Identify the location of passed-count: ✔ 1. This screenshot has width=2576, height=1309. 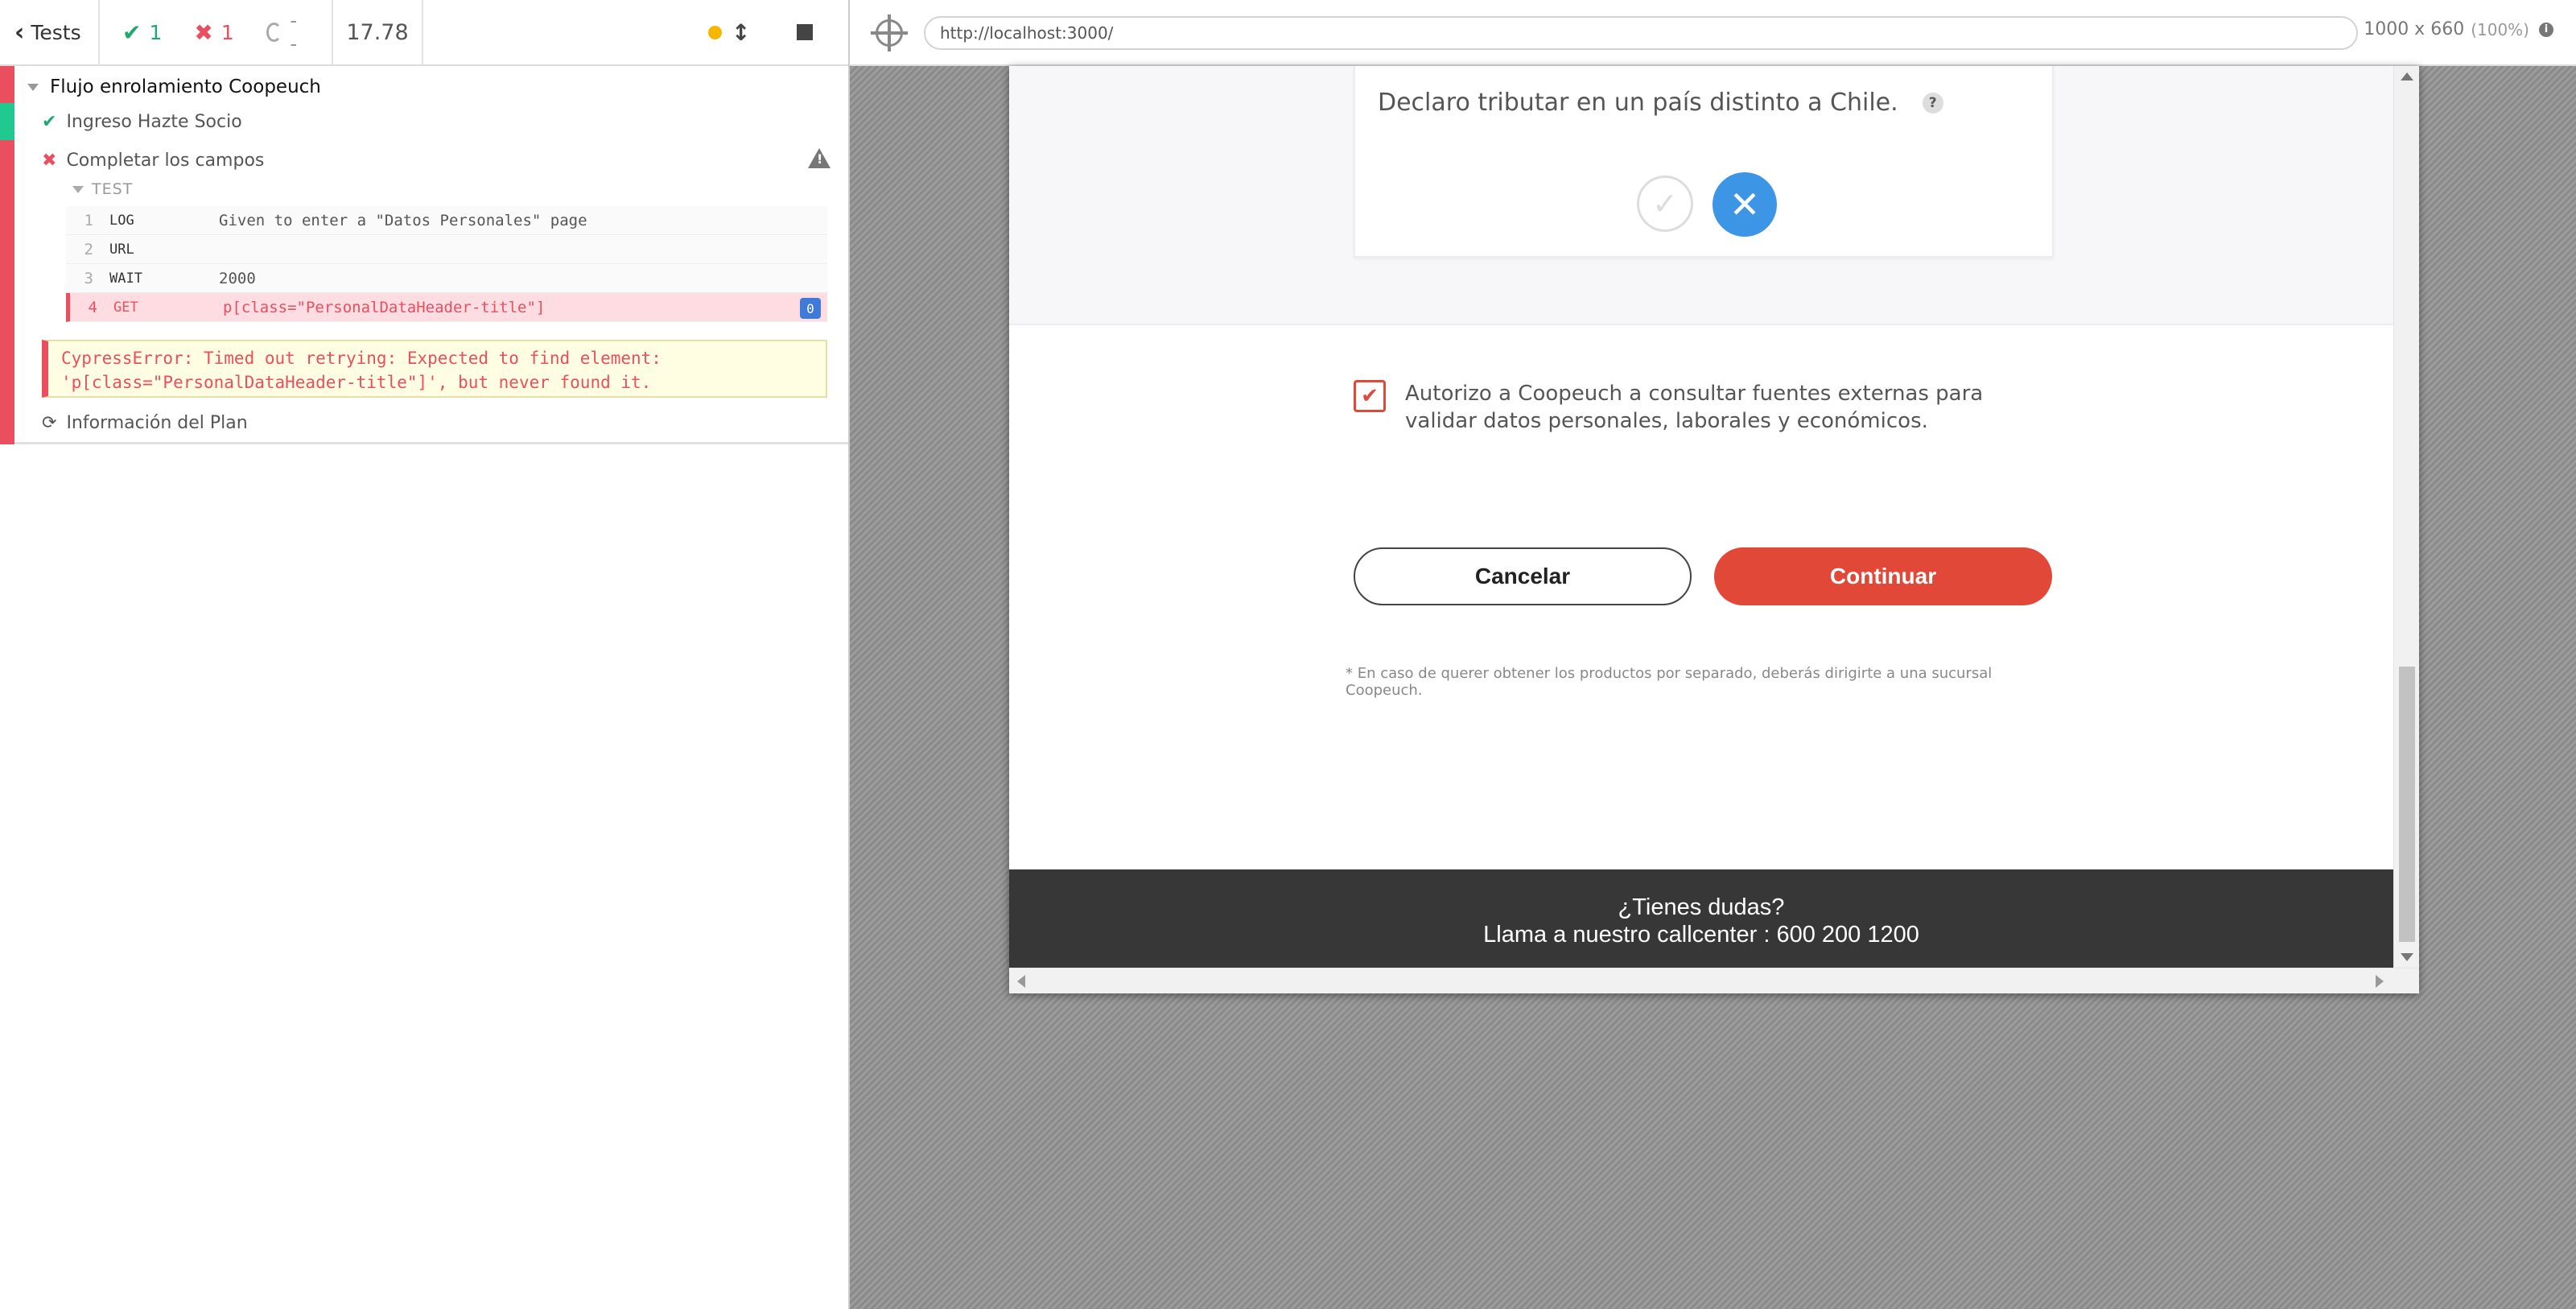
(142, 32).